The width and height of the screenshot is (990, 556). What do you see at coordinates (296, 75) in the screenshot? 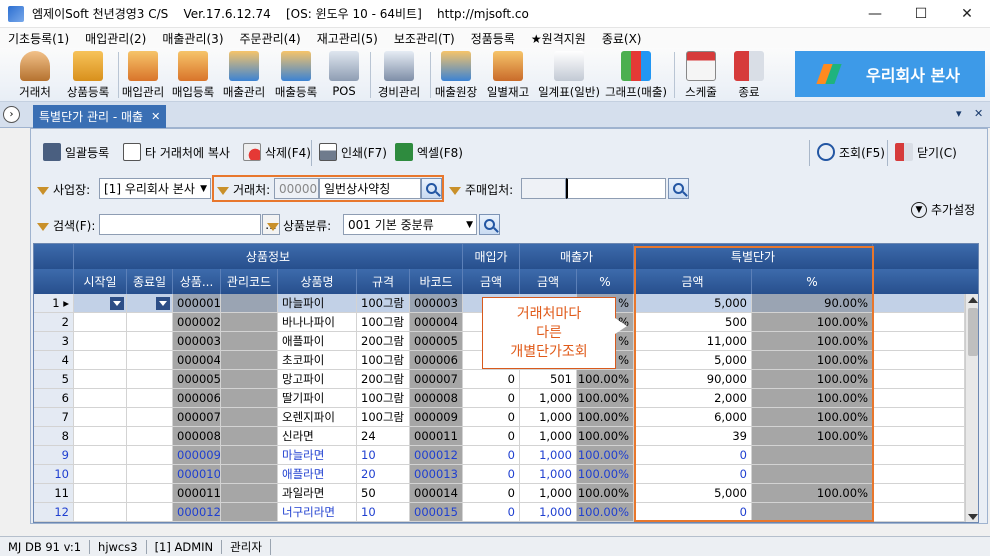
I see `toolbar-sales-register-button: 매출등록` at bounding box center [296, 75].